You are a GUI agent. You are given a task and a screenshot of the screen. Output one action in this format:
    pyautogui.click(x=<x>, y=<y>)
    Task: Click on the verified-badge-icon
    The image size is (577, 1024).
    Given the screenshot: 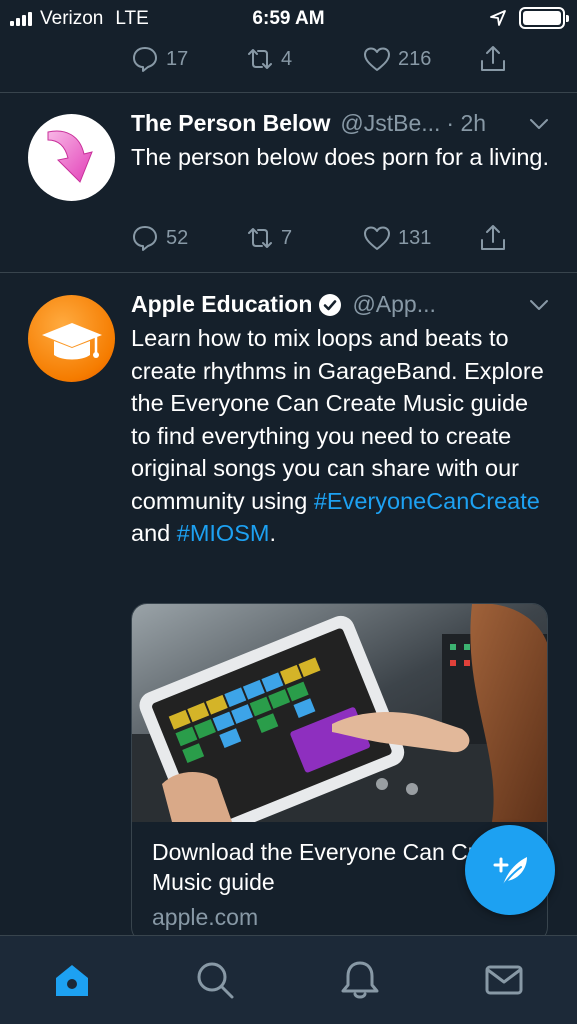 What is the action you would take?
    pyautogui.click(x=330, y=304)
    